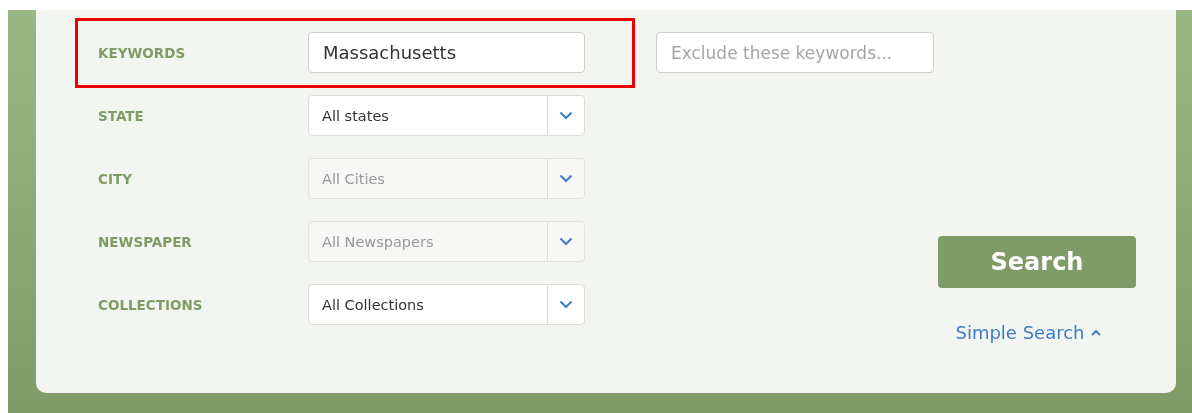 The width and height of the screenshot is (1192, 413). I want to click on field-label: STATE, so click(121, 115).